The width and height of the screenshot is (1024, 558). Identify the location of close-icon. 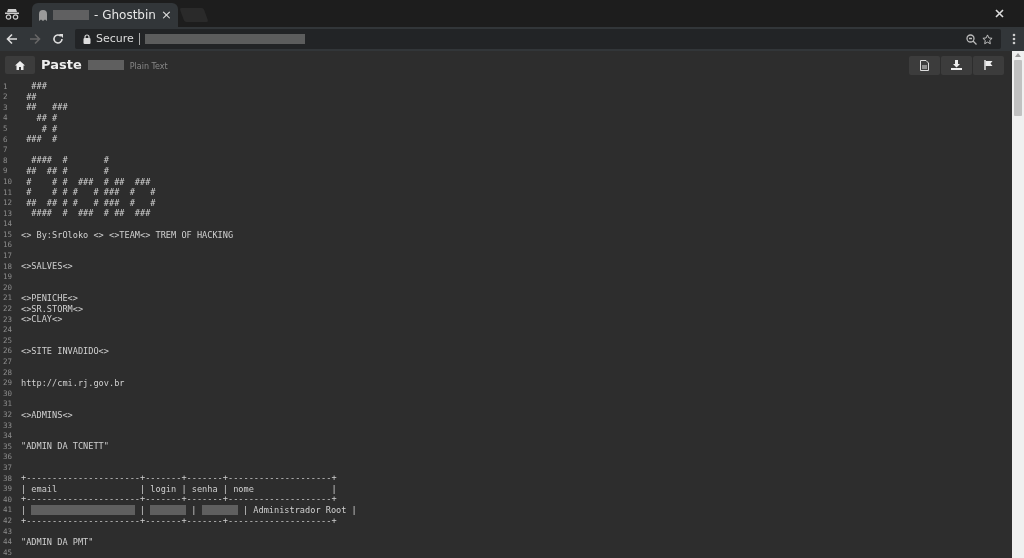
(999, 13).